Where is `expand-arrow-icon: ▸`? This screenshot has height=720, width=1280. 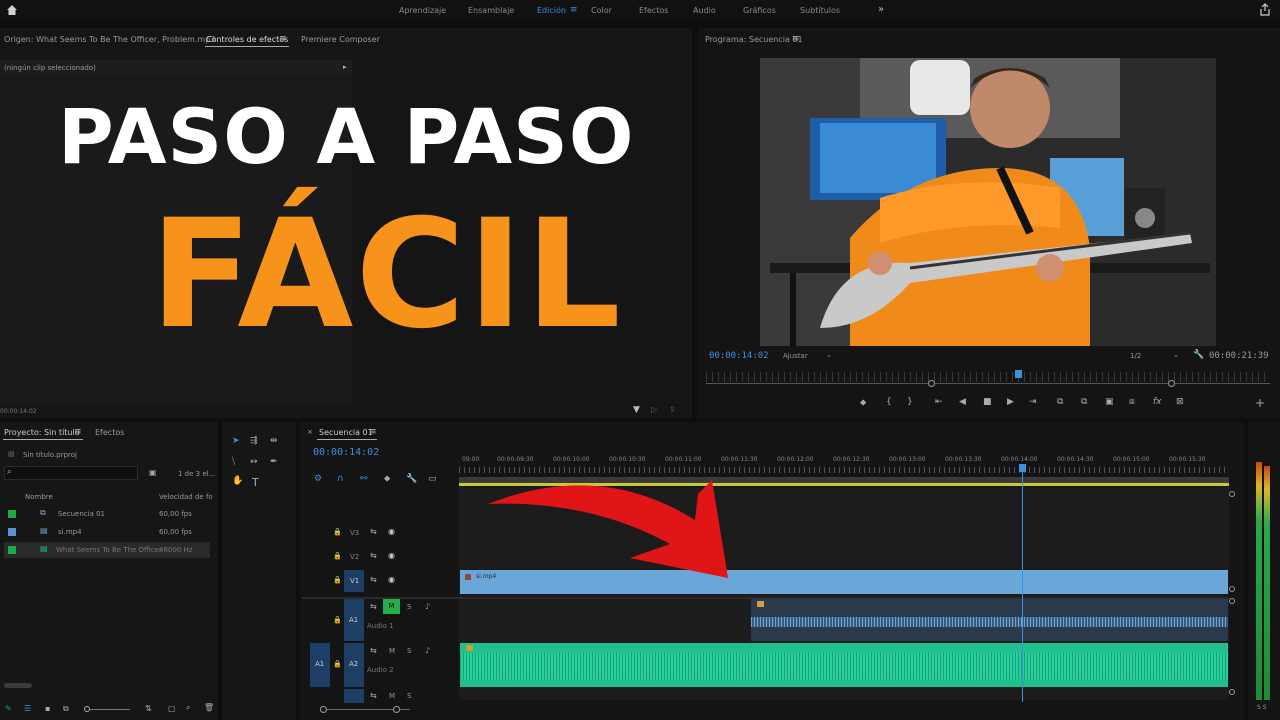 expand-arrow-icon: ▸ is located at coordinates (345, 67).